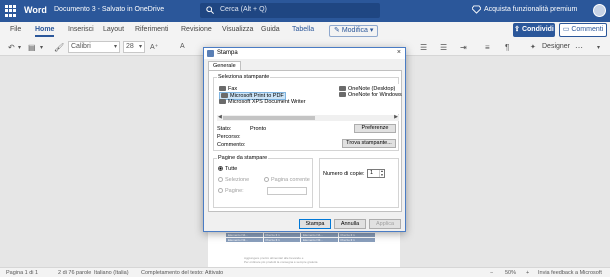 The image size is (610, 277). I want to click on bullets-icon: ☰, so click(423, 47).